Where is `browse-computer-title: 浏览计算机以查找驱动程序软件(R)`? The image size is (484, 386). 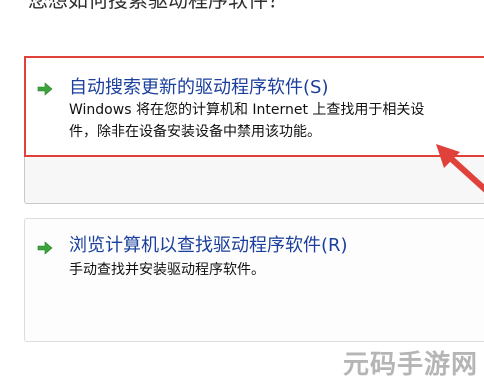
browse-computer-title: 浏览计算机以查找驱动程序软件(R) is located at coordinates (208, 246).